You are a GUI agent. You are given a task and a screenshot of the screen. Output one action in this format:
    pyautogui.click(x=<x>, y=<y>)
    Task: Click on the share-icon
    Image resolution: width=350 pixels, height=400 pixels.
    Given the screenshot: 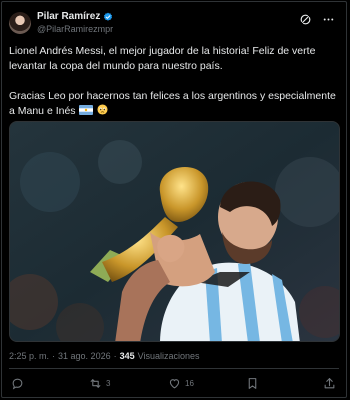 What is the action you would take?
    pyautogui.click(x=329, y=383)
    